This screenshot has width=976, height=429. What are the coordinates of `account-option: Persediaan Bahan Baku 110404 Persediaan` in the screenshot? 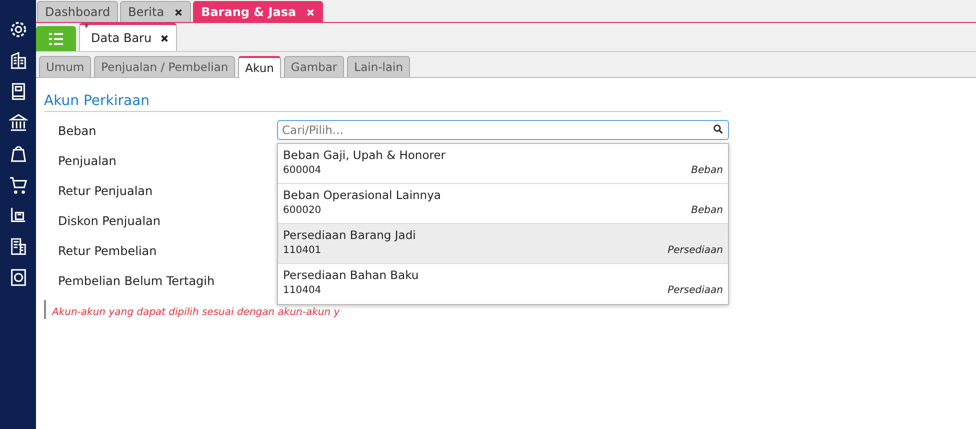 It's located at (503, 284).